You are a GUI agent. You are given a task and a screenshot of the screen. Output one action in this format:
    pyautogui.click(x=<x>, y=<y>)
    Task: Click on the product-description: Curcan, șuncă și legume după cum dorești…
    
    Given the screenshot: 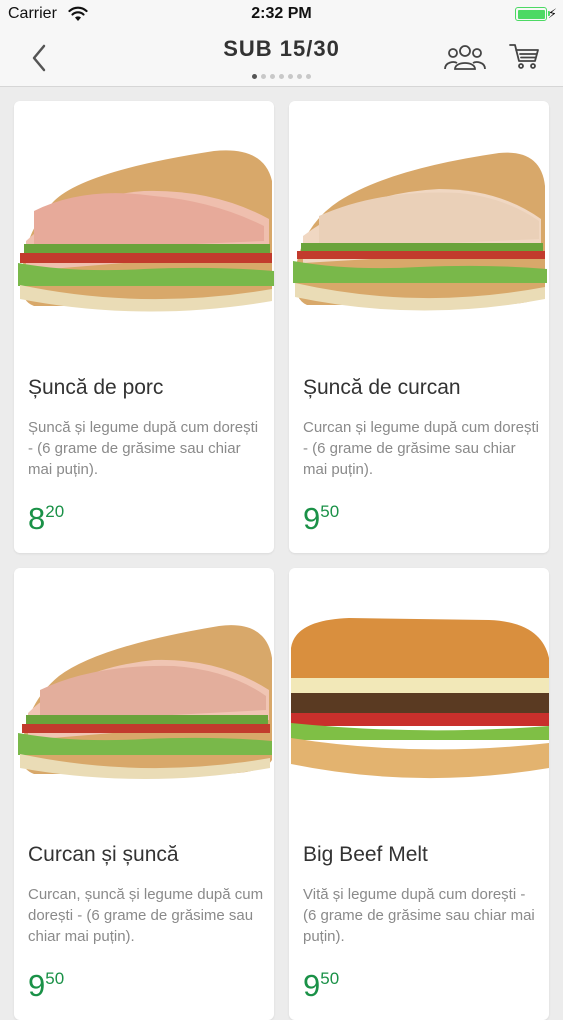 What is the action you would take?
    pyautogui.click(x=146, y=915)
    